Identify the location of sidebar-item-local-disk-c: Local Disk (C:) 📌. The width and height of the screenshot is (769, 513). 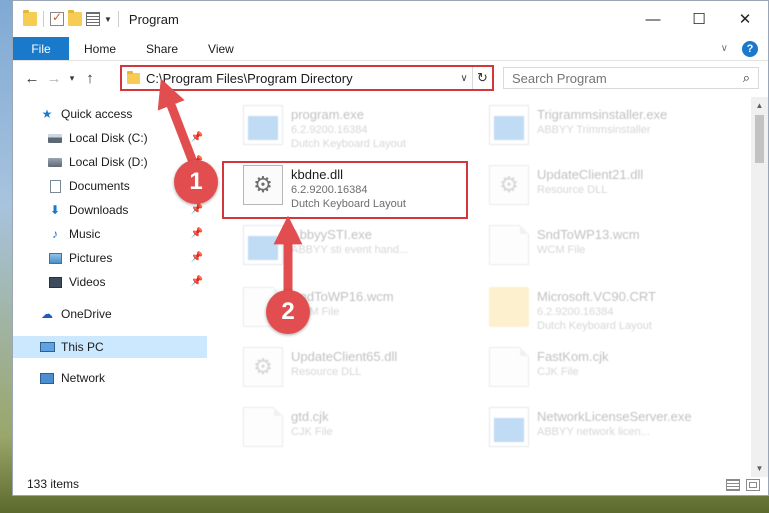
(110, 138).